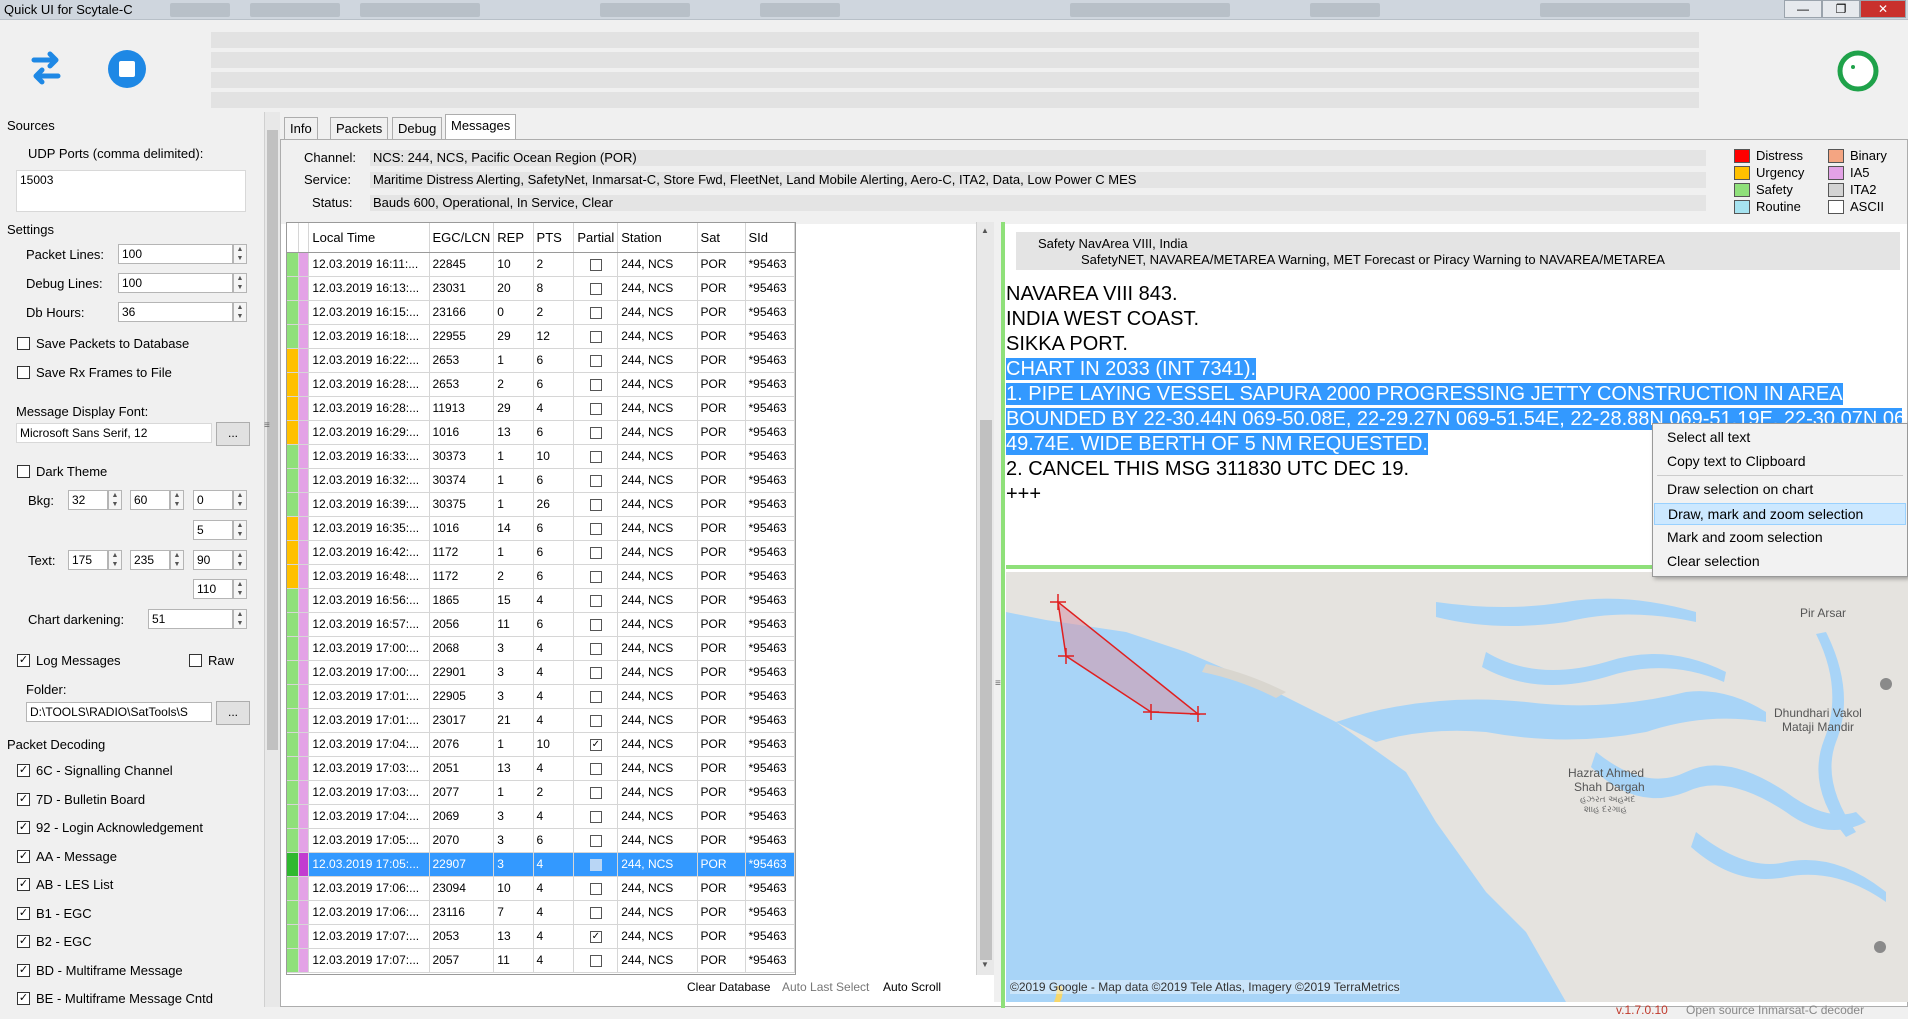 The width and height of the screenshot is (1908, 1019). I want to click on col-header-sat: Sat, so click(721, 238).